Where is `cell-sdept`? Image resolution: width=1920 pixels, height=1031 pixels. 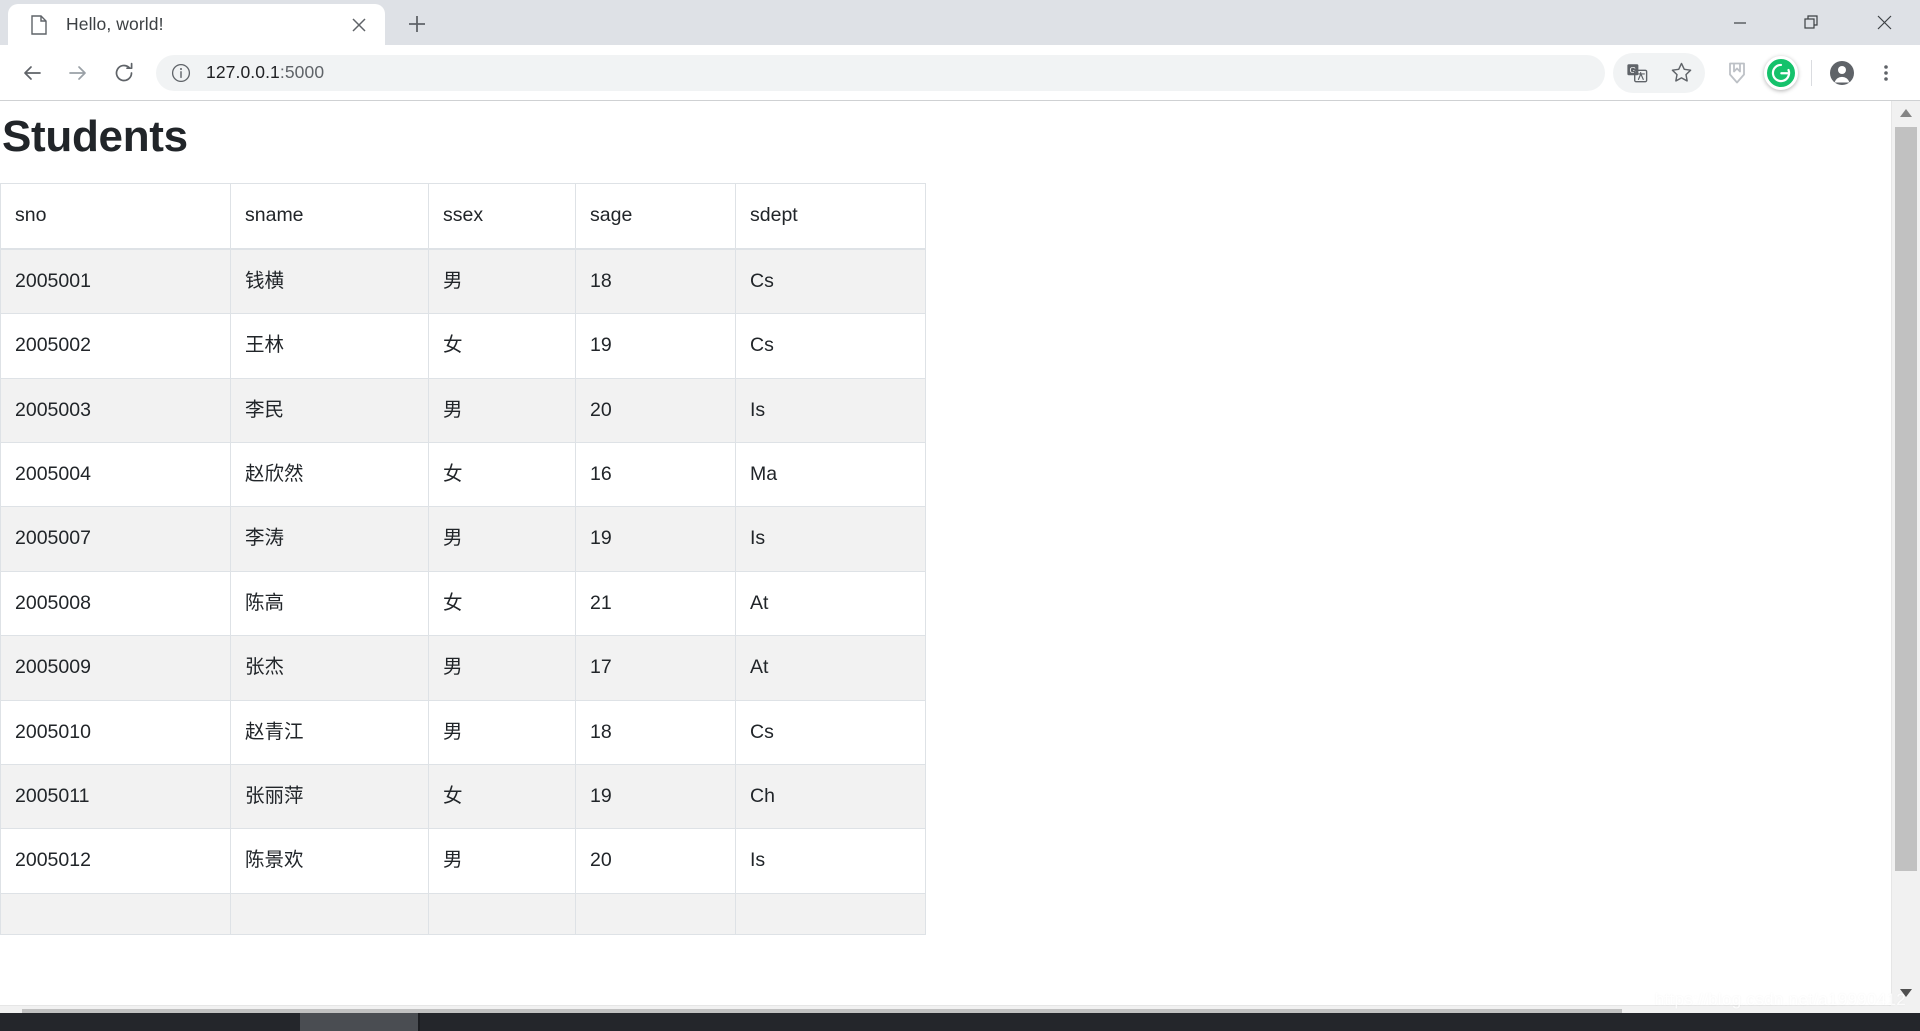 cell-sdept is located at coordinates (830, 913).